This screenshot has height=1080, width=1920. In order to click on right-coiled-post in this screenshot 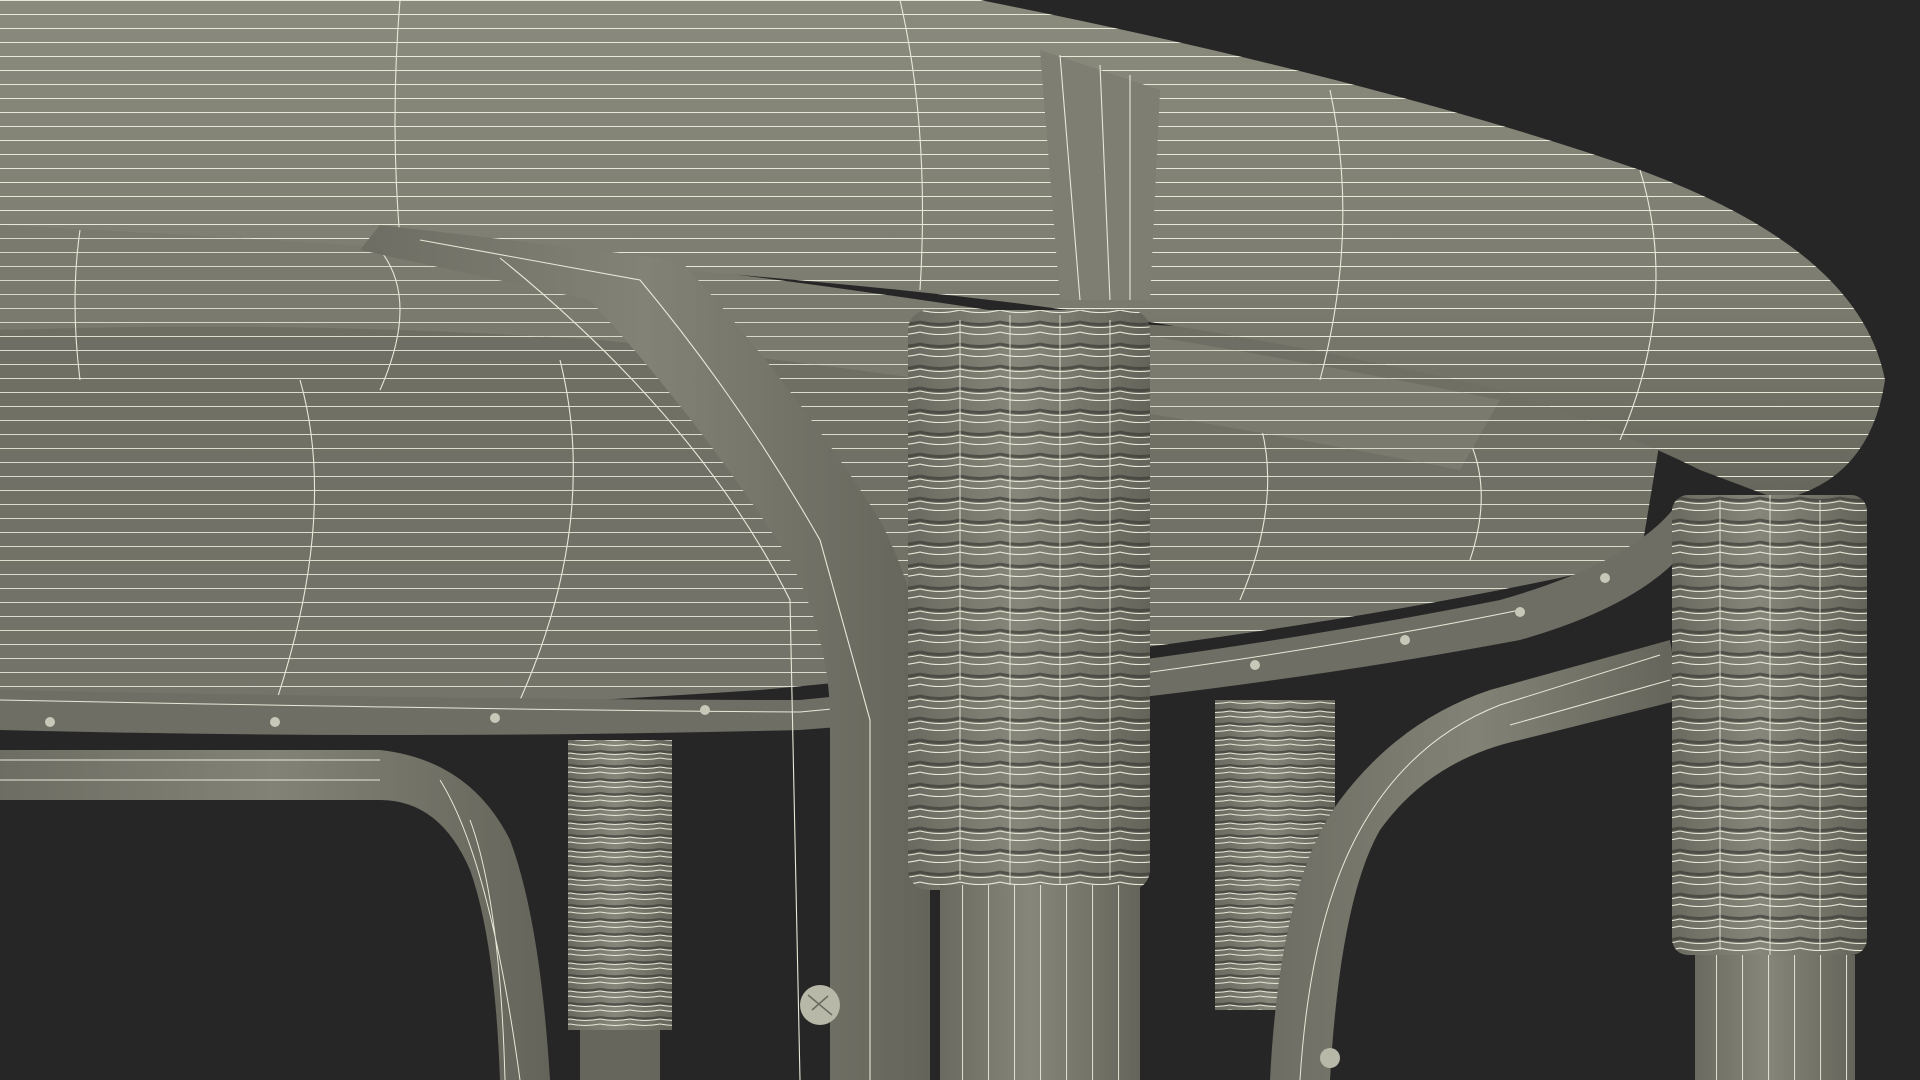, I will do `click(1769, 787)`.